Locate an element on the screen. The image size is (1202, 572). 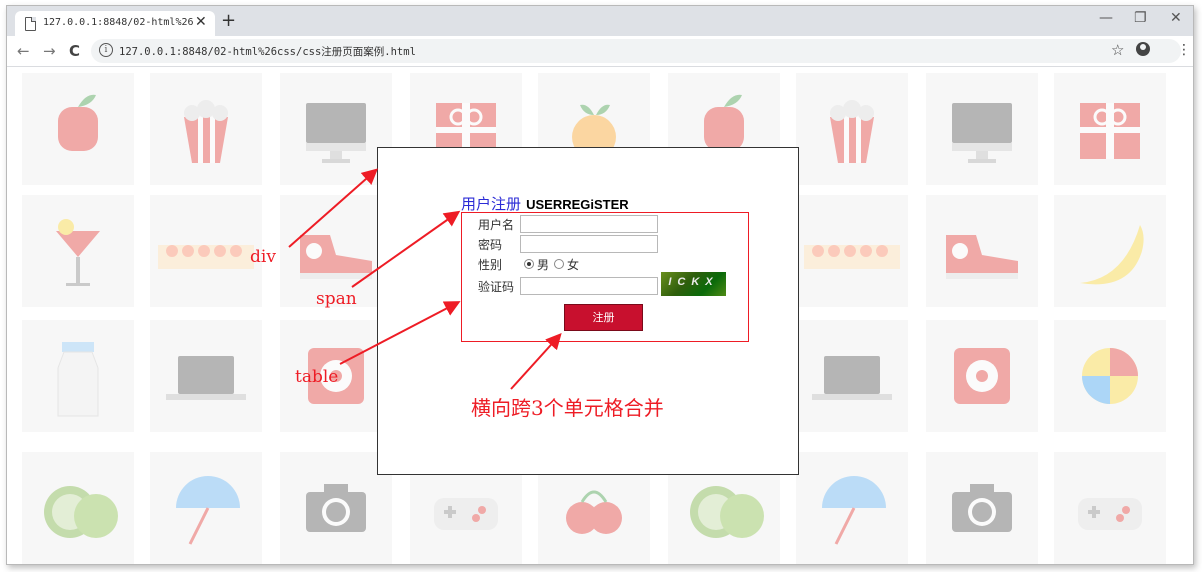
page-icon is located at coordinates (30, 24).